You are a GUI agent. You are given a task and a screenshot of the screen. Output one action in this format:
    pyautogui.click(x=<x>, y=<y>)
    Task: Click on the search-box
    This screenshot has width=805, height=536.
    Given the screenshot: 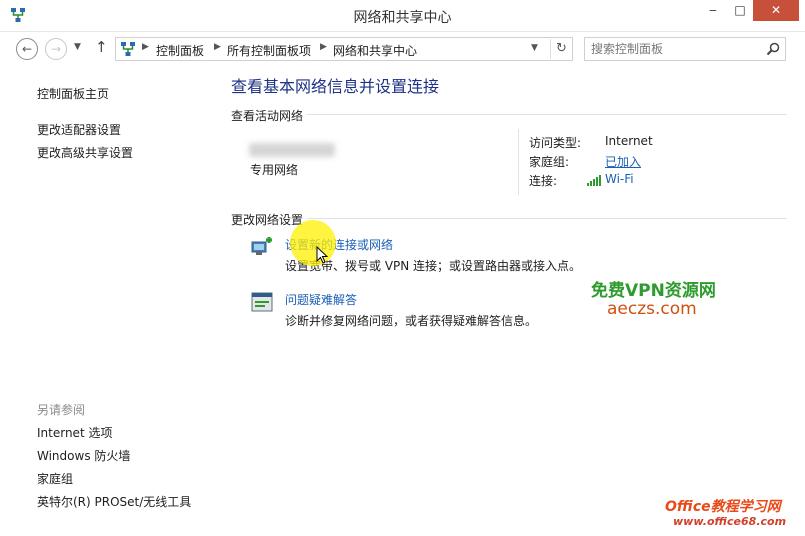 What is the action you would take?
    pyautogui.click(x=685, y=49)
    